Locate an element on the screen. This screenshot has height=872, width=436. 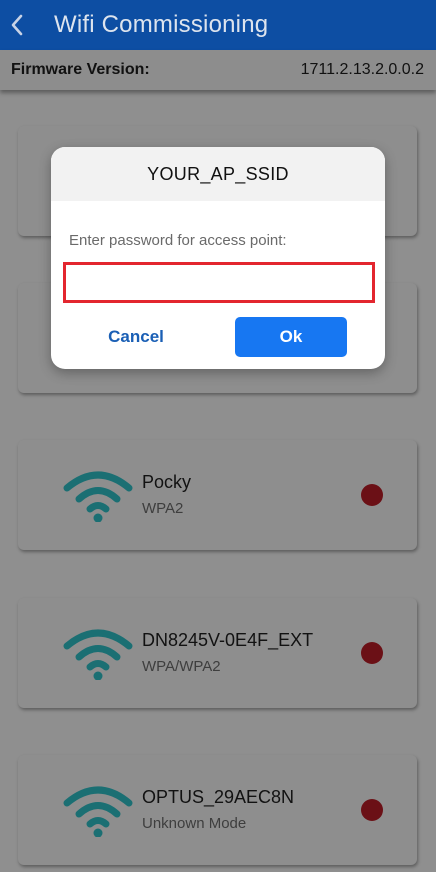
firmware-value: 1711.2.13.2.0.0.2 is located at coordinates (362, 69).